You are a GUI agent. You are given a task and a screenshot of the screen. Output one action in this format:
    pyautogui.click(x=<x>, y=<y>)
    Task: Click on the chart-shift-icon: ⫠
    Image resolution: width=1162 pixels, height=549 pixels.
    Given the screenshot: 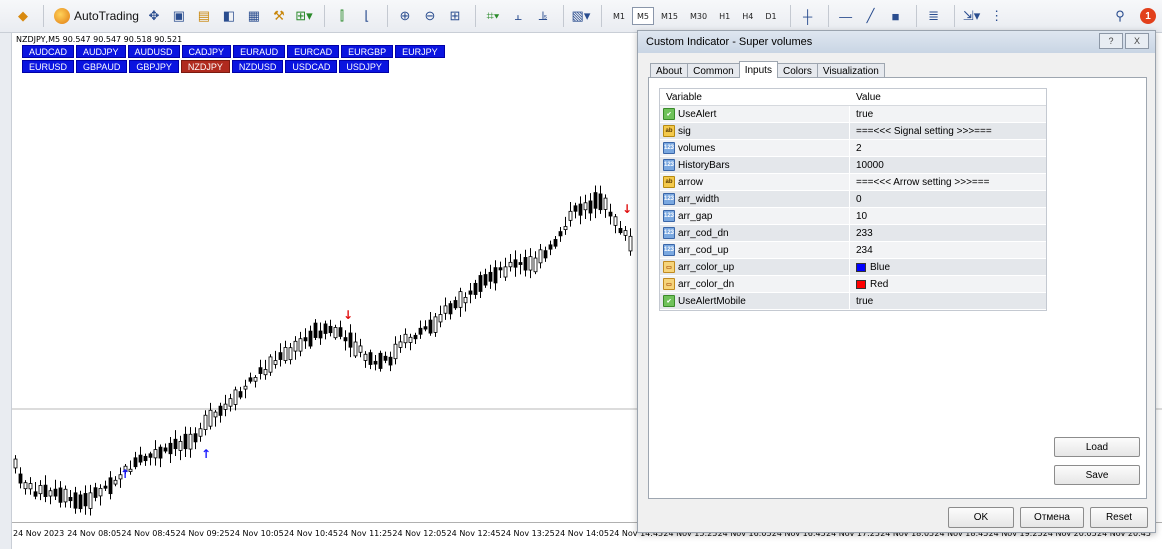 What is the action you would take?
    pyautogui.click(x=518, y=16)
    